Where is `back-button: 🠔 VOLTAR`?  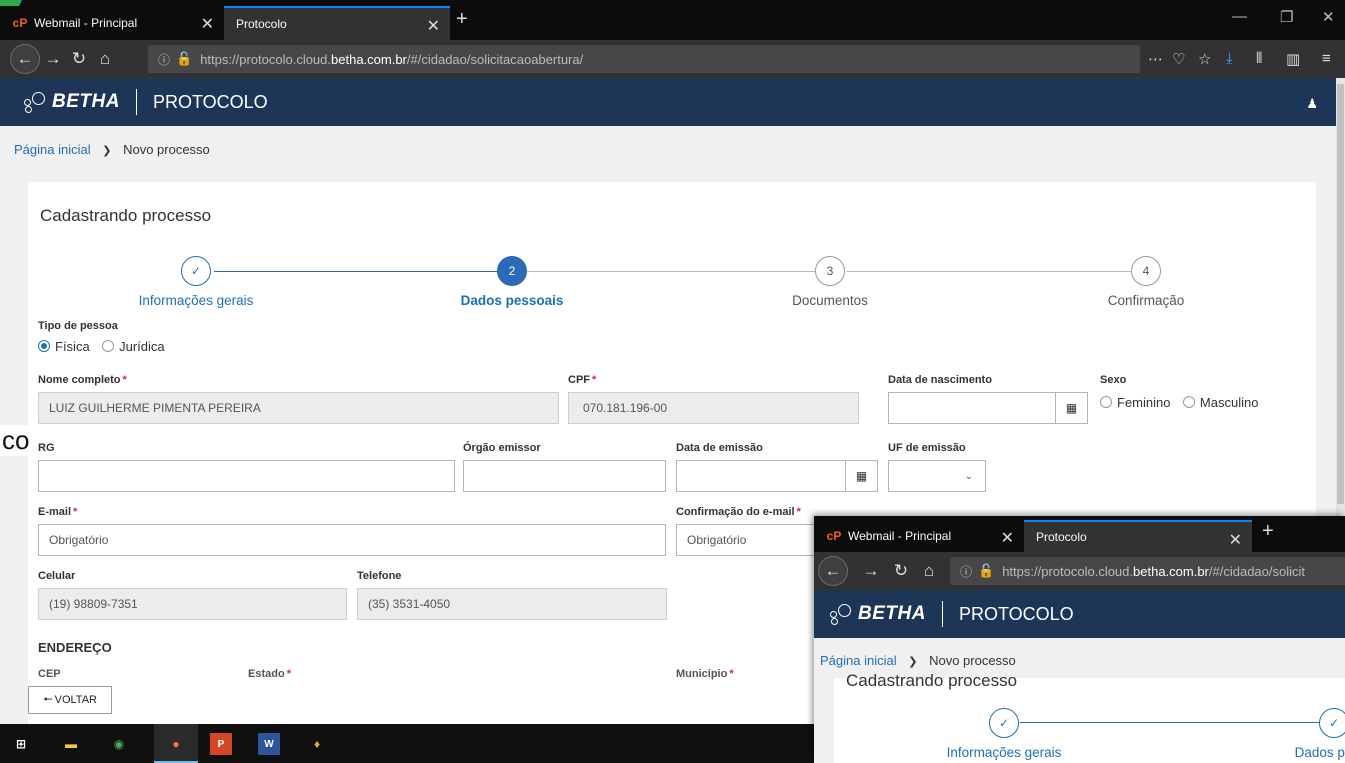 back-button: 🠔 VOLTAR is located at coordinates (70, 700).